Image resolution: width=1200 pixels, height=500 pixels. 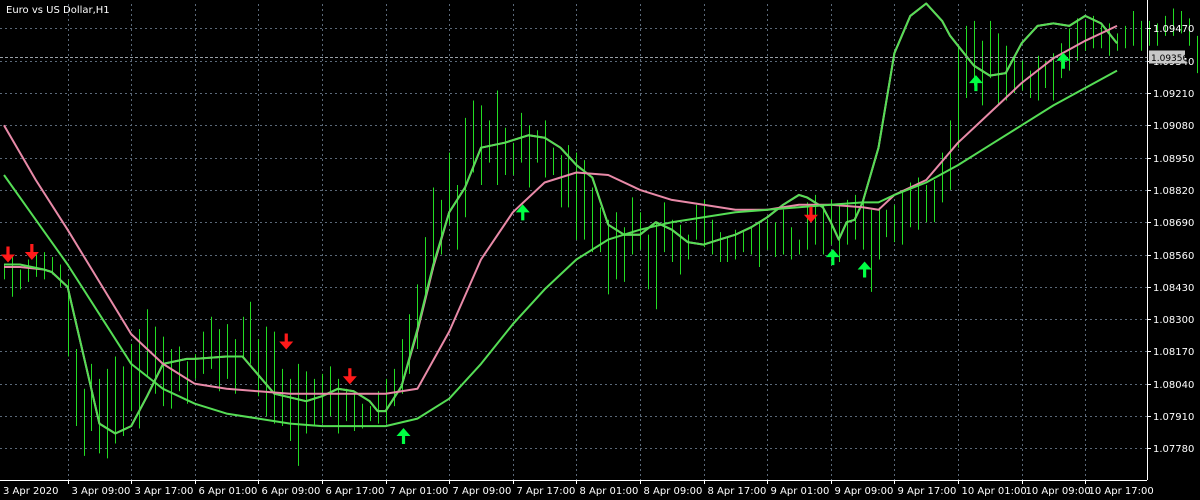 What do you see at coordinates (1173, 352) in the screenshot?
I see `price-tick-label: 1.08170` at bounding box center [1173, 352].